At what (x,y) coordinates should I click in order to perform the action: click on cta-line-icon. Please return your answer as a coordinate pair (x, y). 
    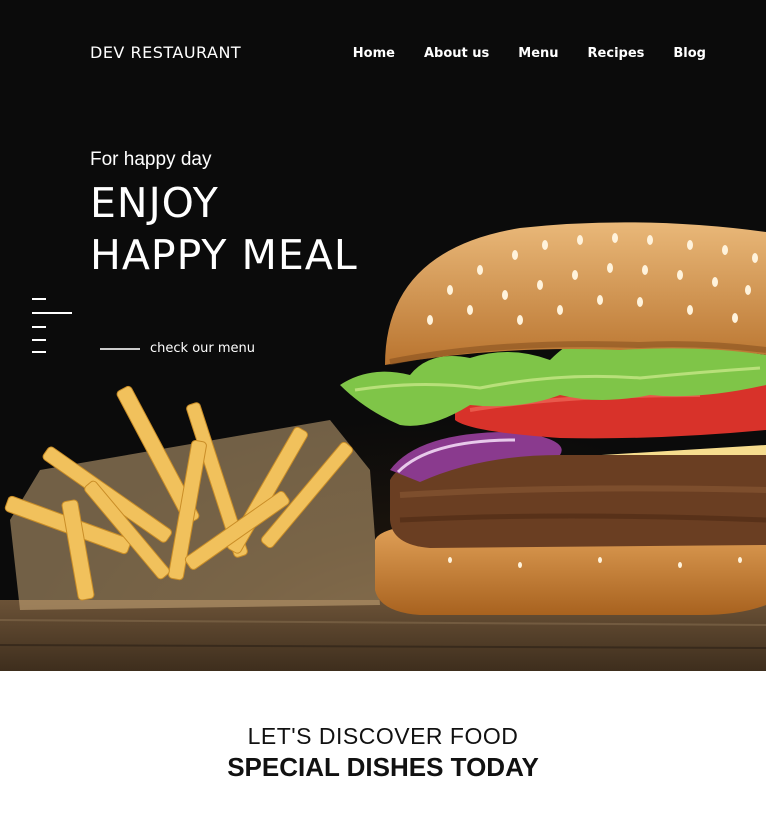
    Looking at the image, I should click on (120, 348).